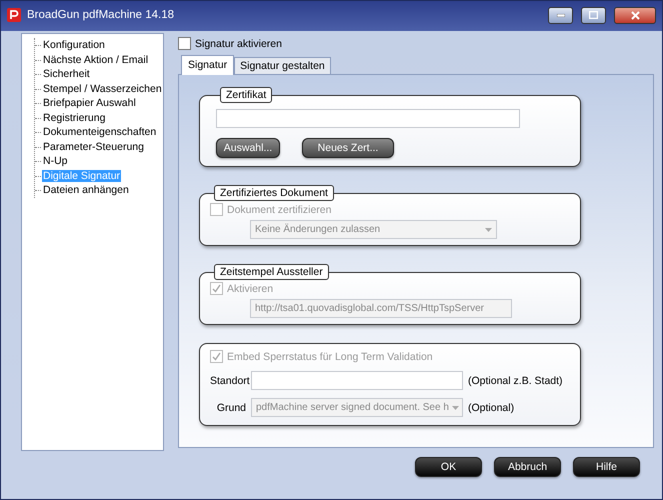 The height and width of the screenshot is (500, 663). What do you see at coordinates (271, 272) in the screenshot?
I see `group-title: Zeitstempel Aussteller` at bounding box center [271, 272].